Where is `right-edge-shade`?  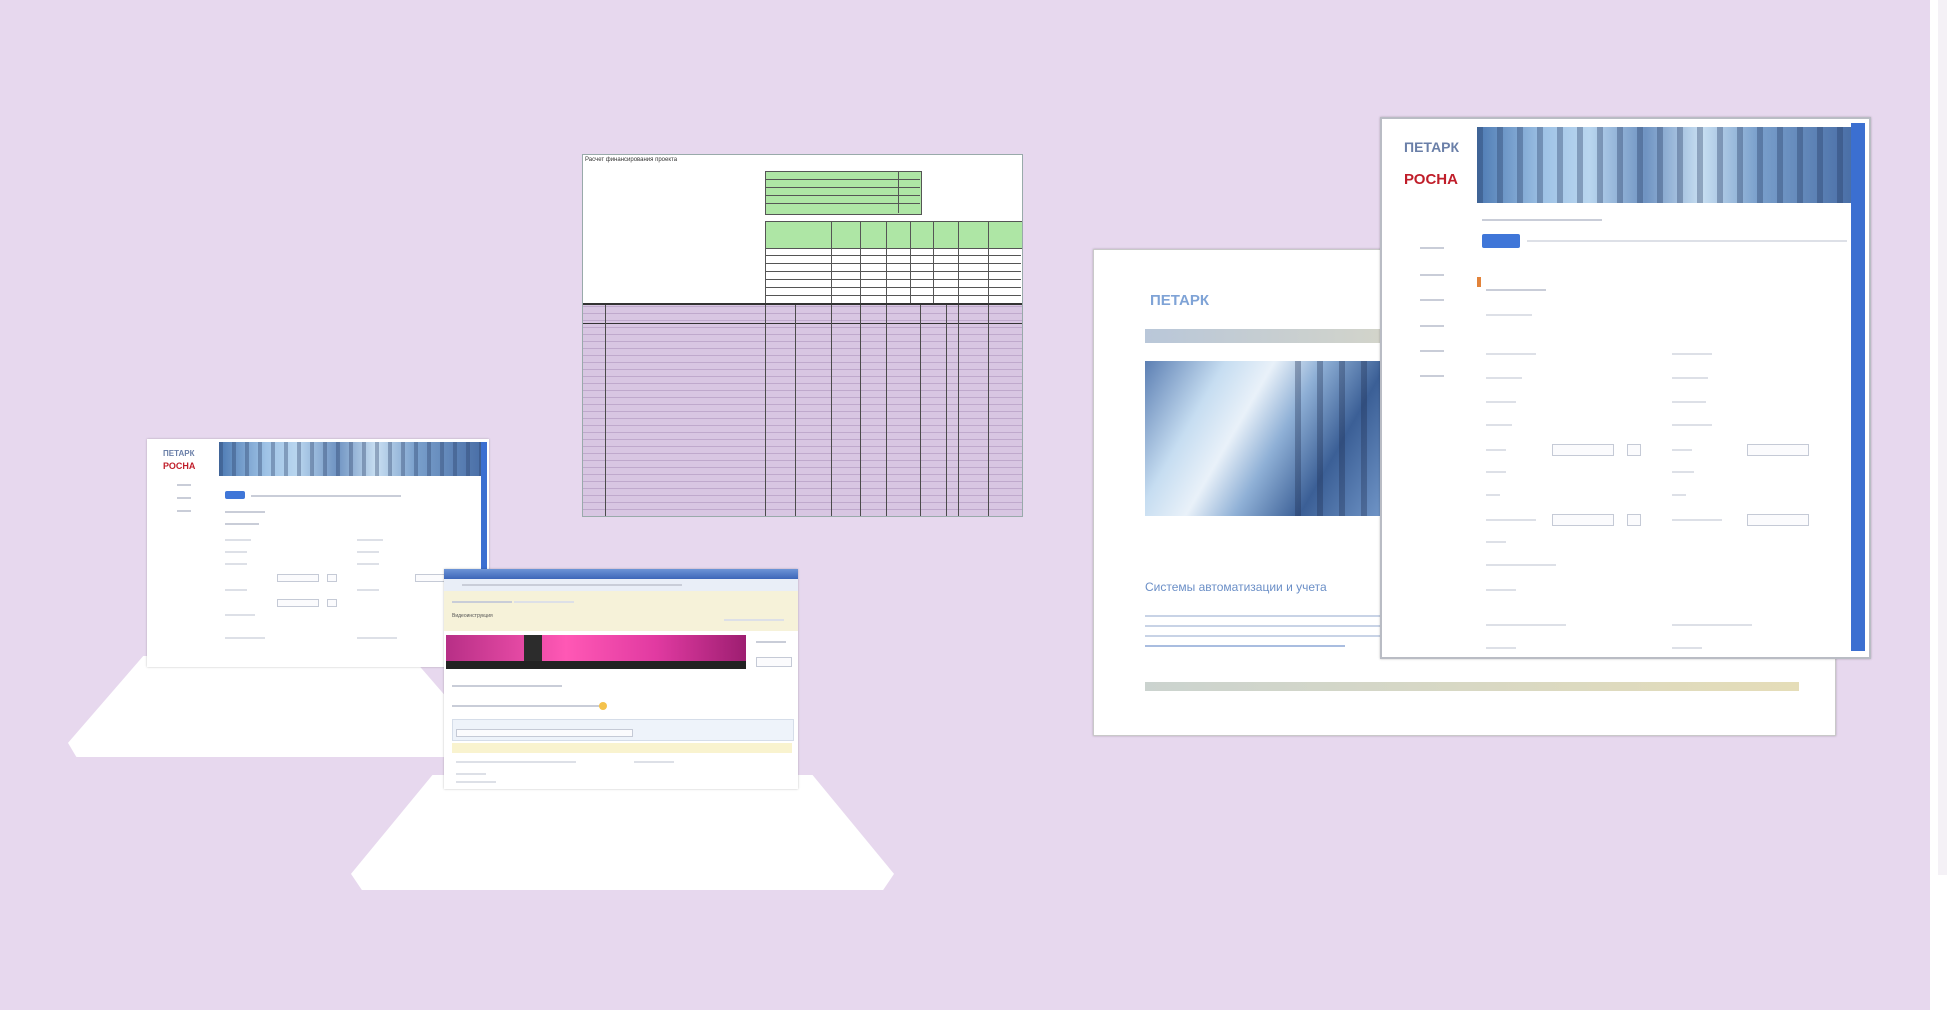
right-edge-shade is located at coordinates (1942, 437).